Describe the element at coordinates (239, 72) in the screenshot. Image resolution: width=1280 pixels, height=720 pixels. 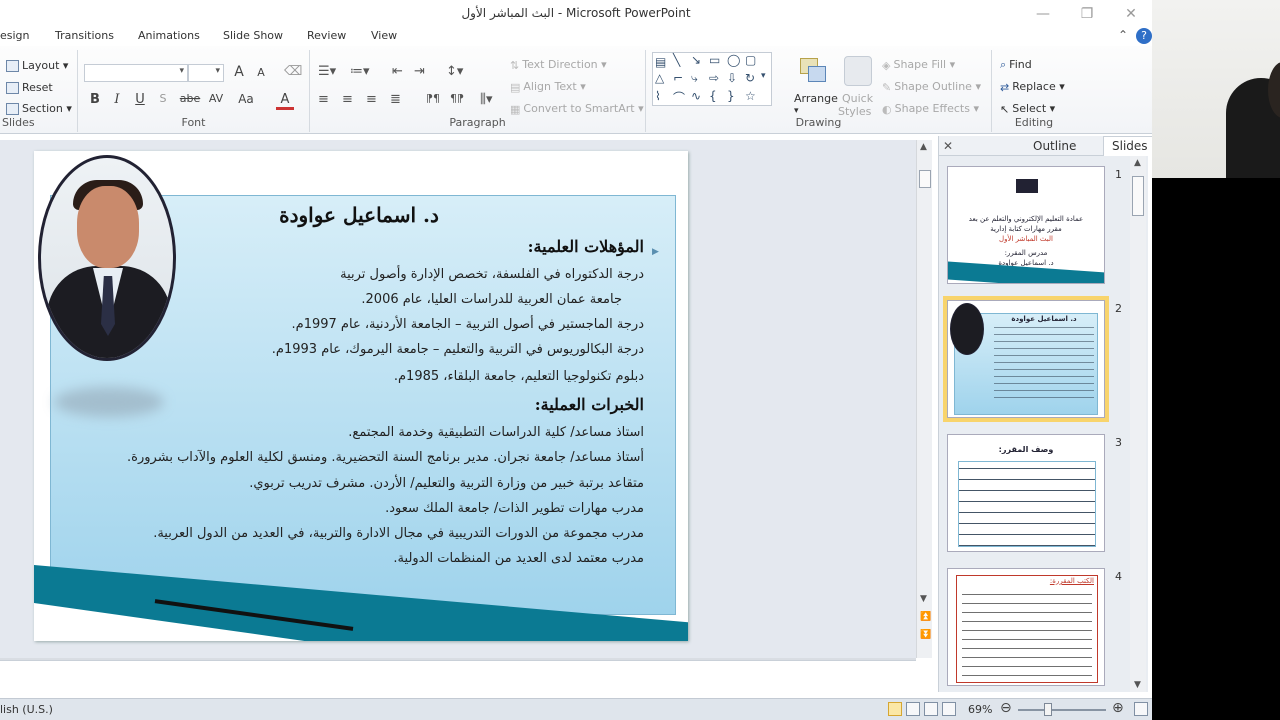
I see `grow-font-button: A` at that location.